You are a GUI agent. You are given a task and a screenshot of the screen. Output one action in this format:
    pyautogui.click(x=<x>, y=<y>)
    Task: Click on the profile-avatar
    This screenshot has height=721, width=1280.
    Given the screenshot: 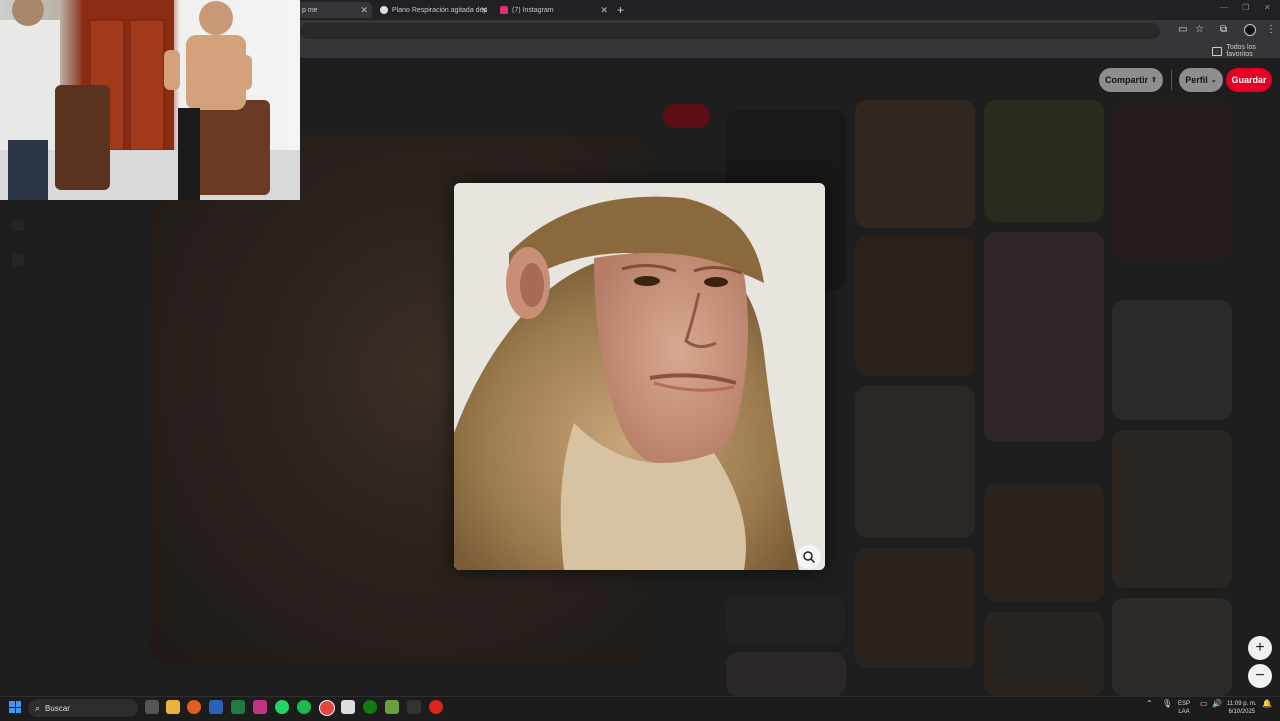 What is the action you would take?
    pyautogui.click(x=1250, y=30)
    